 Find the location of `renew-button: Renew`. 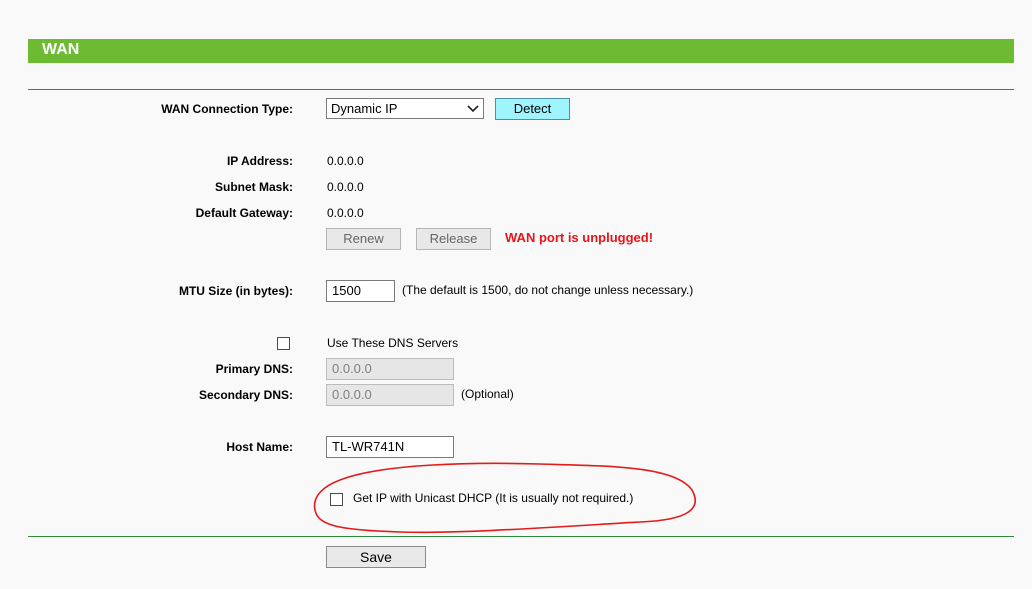

renew-button: Renew is located at coordinates (363, 239).